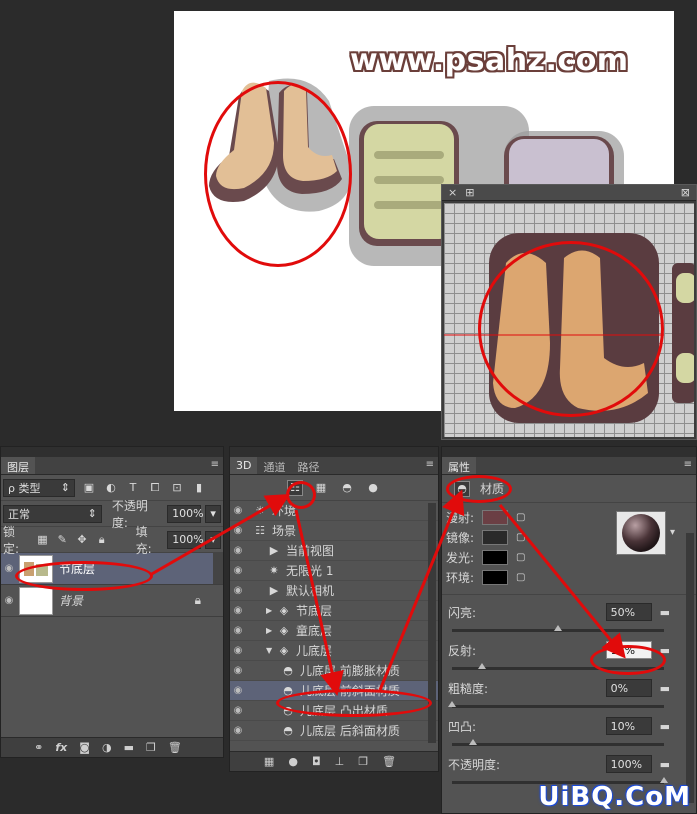 Image resolution: width=697 pixels, height=814 pixels. What do you see at coordinates (614, 797) in the screenshot?
I see `bottom-watermark: UiBQ.CoM` at bounding box center [614, 797].